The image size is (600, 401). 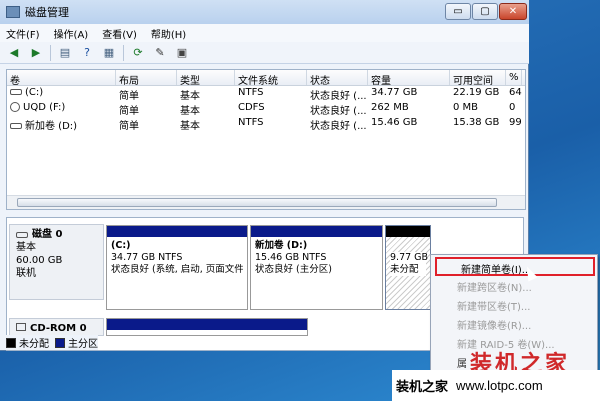 What do you see at coordinates (121, 245) in the screenshot?
I see `partition-name: (C:)` at bounding box center [121, 245].